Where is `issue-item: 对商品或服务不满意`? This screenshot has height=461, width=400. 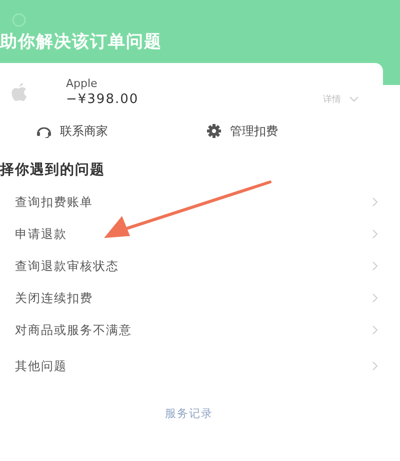 issue-item: 对商品或服务不满意 is located at coordinates (200, 330).